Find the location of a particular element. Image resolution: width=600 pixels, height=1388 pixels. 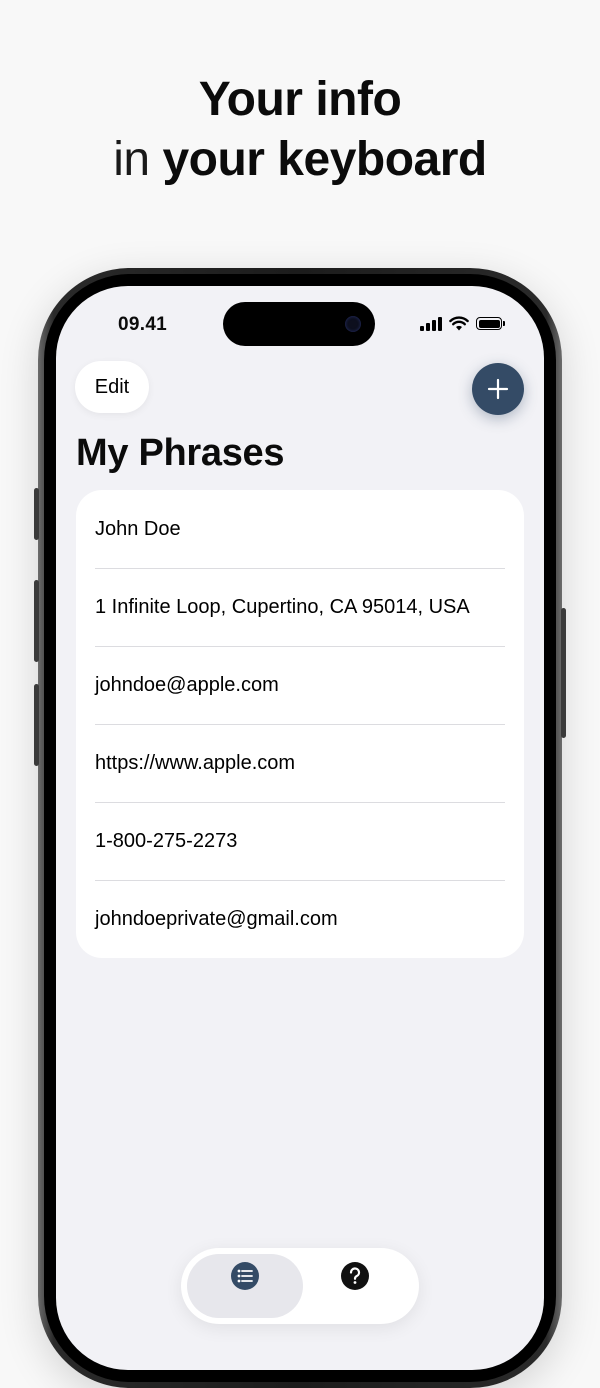

camera-icon is located at coordinates (353, 324).